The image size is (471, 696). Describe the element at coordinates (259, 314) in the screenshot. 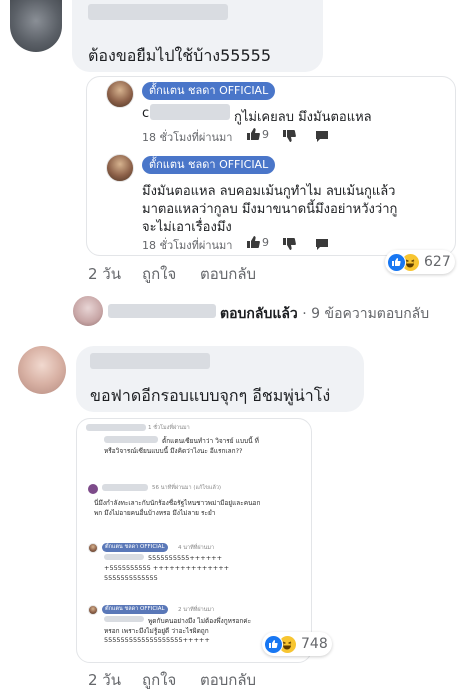

I see `replied-label: ตอบกลับแล้ว` at that location.